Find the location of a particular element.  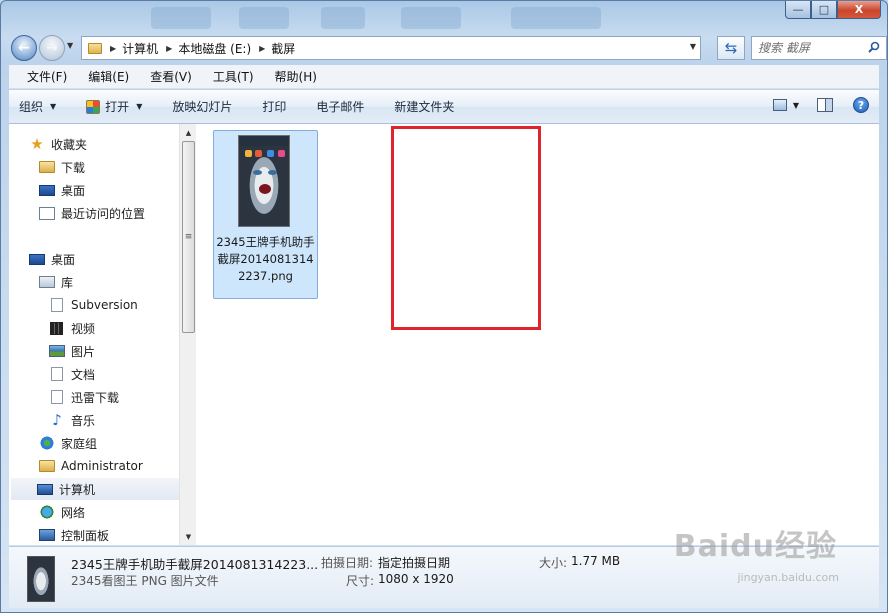

sidebar-item-subversion: Subversion is located at coordinates (93, 305).